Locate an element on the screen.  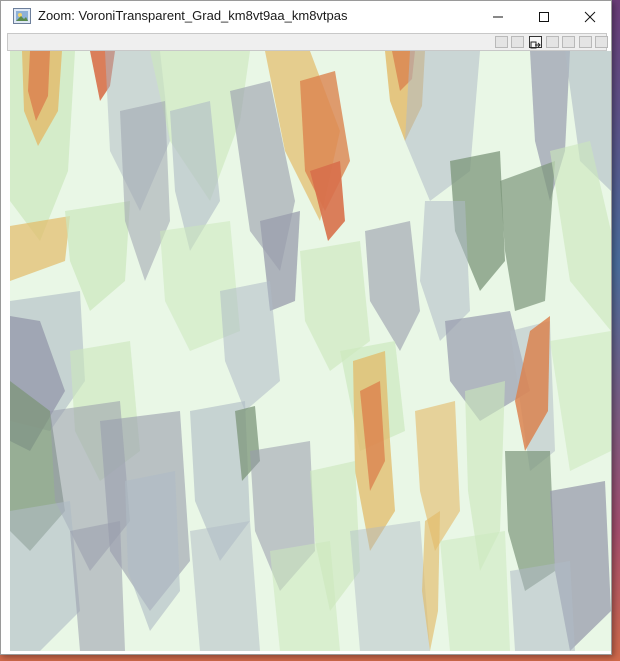
zoom-fit-button is located at coordinates (501, 42).